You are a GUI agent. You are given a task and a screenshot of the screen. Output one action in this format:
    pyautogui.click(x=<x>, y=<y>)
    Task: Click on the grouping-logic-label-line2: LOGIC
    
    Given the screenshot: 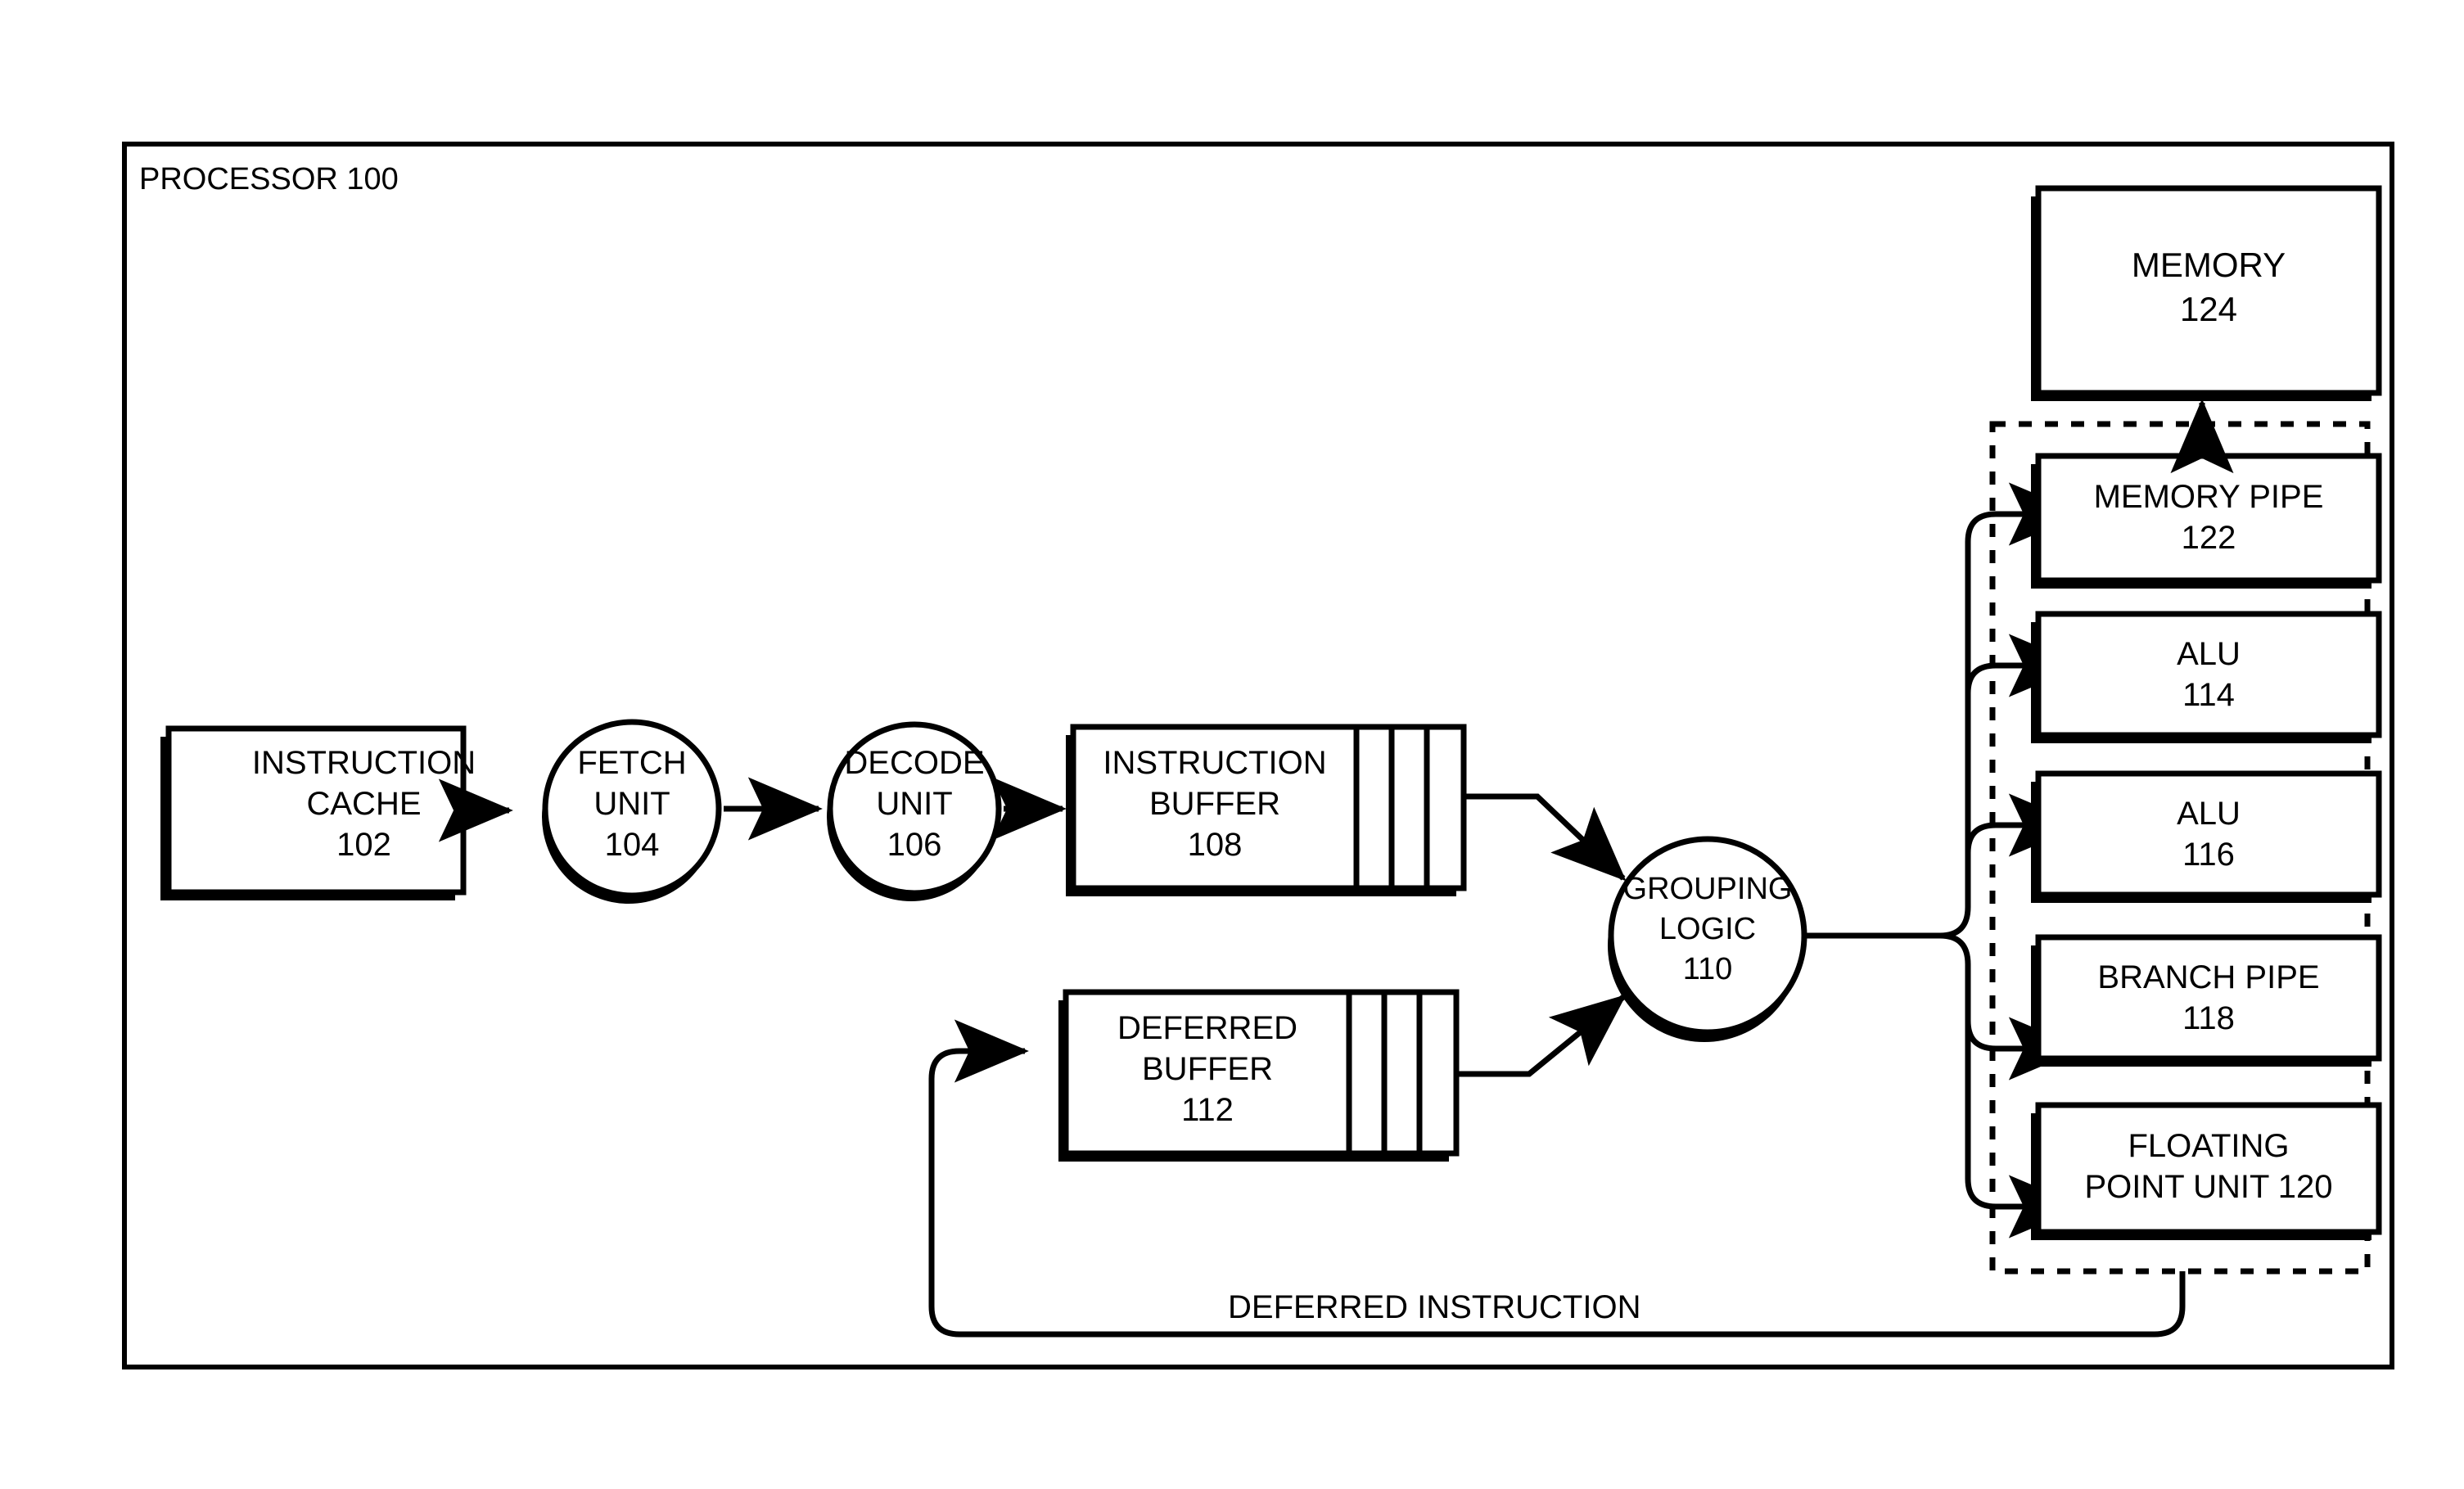 What is the action you would take?
    pyautogui.click(x=1708, y=929)
    